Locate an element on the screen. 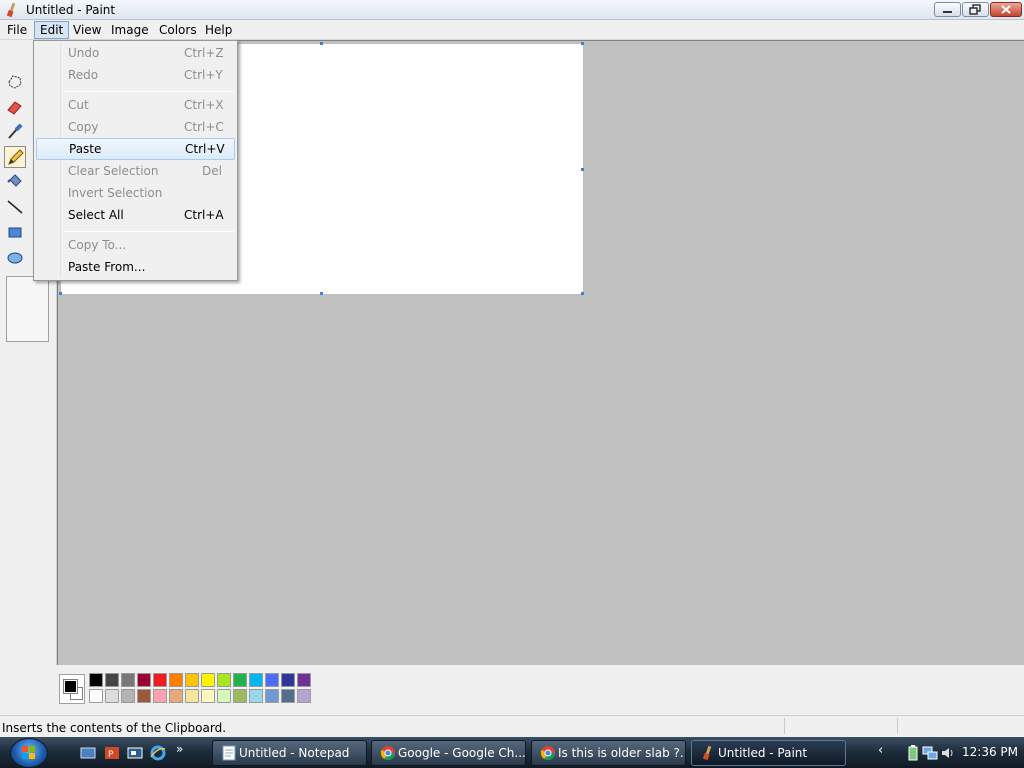  eraser-icon is located at coordinates (14, 108).